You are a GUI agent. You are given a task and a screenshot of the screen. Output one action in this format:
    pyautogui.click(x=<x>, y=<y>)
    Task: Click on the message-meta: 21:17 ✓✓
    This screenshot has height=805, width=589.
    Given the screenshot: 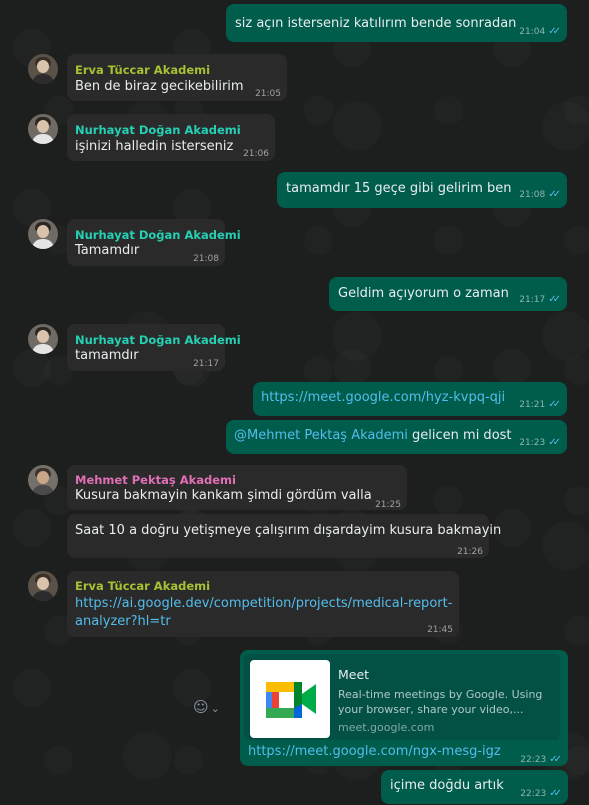 What is the action you would take?
    pyautogui.click(x=540, y=300)
    